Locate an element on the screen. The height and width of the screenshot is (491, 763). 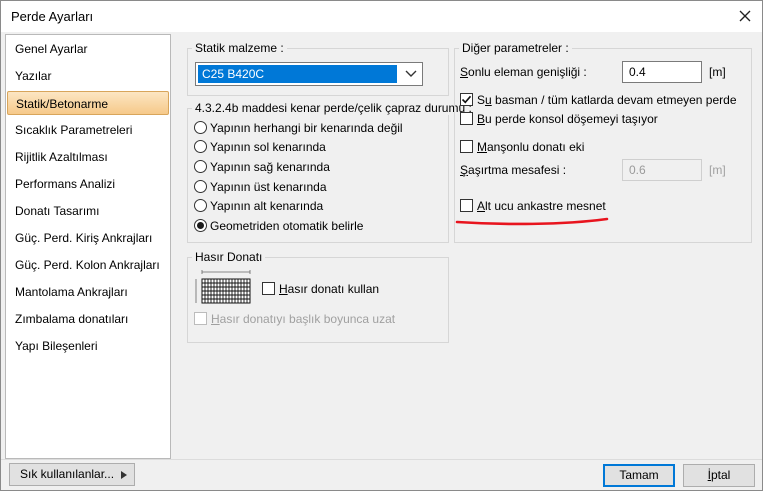
sidebar-item-yapi-bilesenleri: Yapı Bileşenleri is located at coordinates (88, 346).